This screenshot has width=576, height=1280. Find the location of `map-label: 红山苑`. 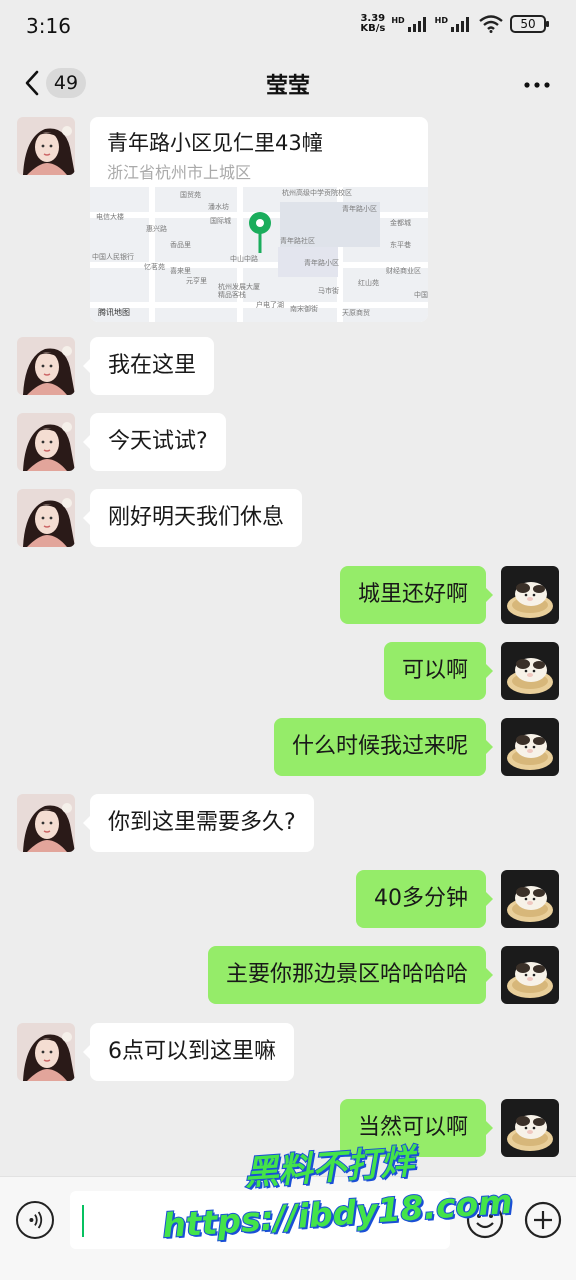

map-label: 红山苑 is located at coordinates (368, 282).